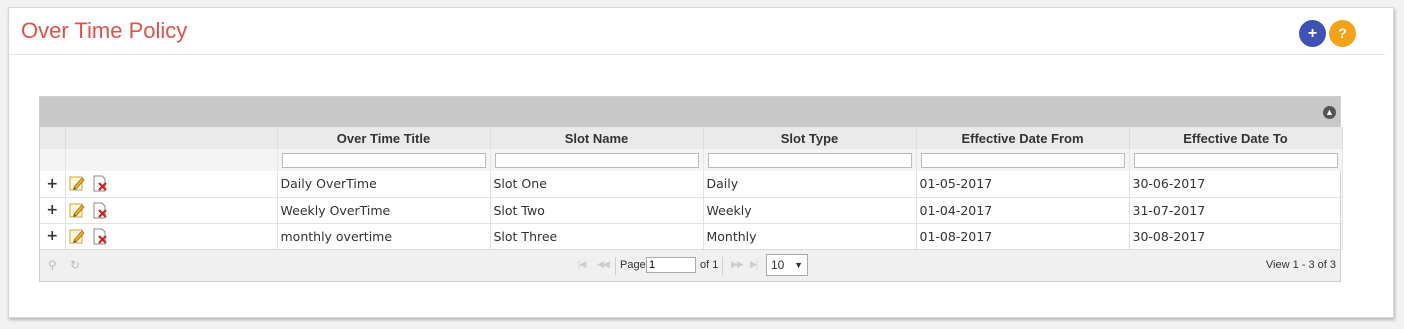 This screenshot has height=329, width=1404. Describe the element at coordinates (1023, 184) in the screenshot. I see `cell-effective-date-from: 01-05-2017` at that location.